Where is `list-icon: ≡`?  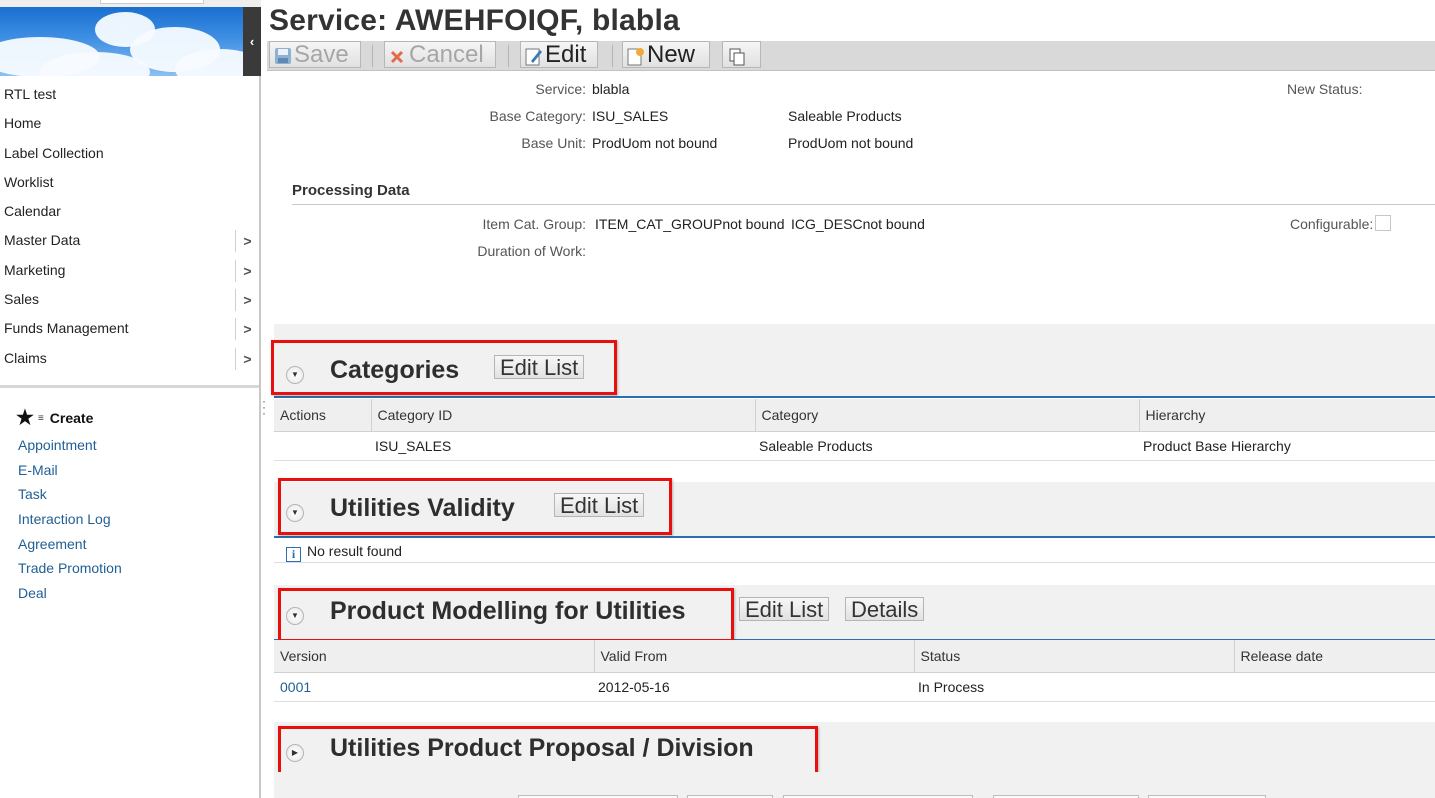
list-icon: ≡ is located at coordinates (40, 418).